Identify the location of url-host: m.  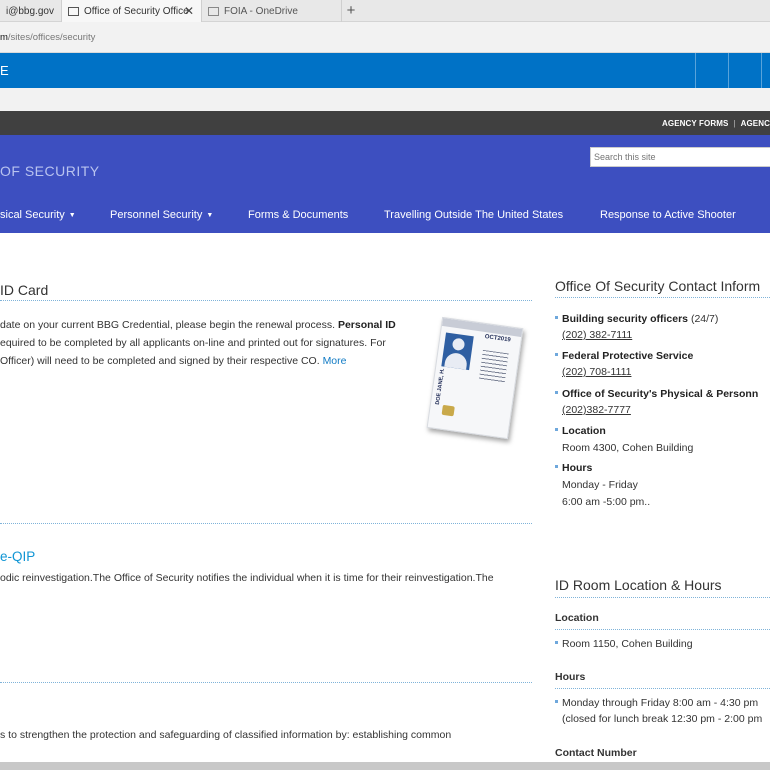
(4, 37).